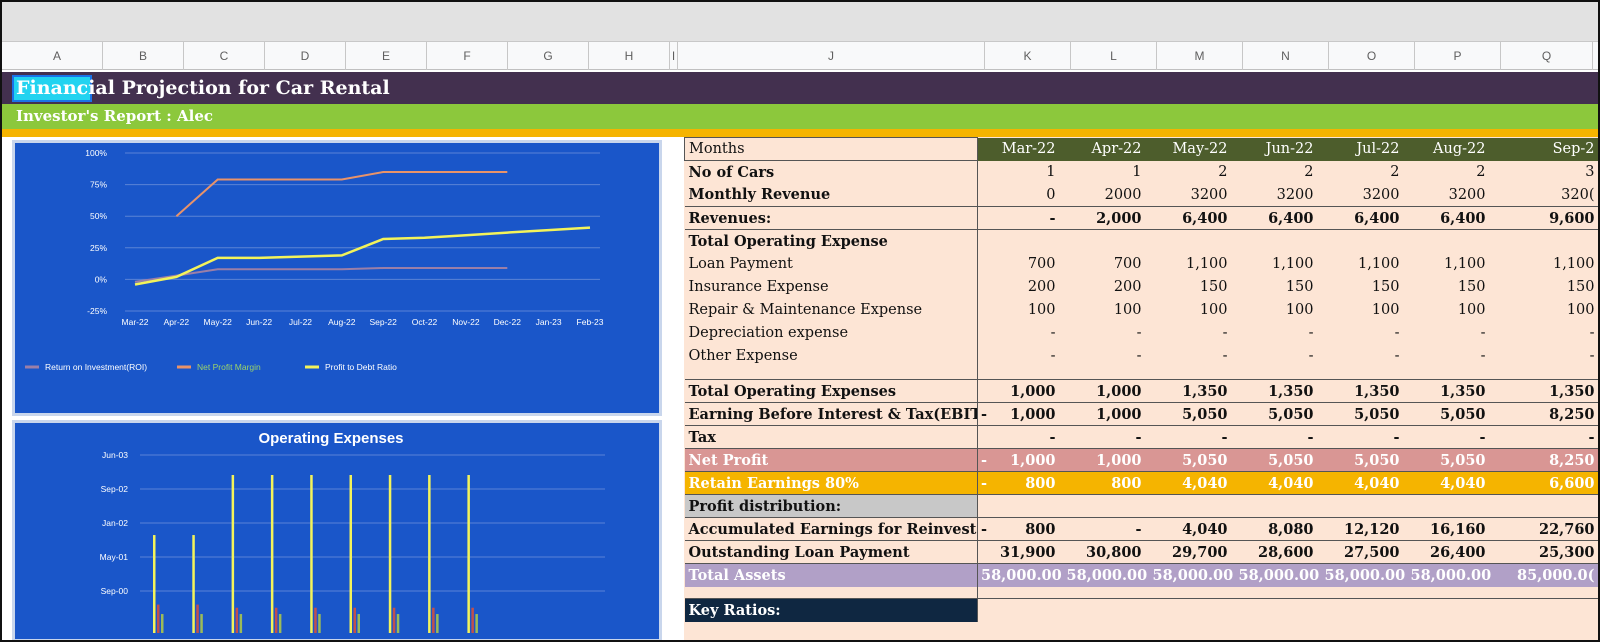  I want to click on column-header-g: G, so click(548, 56).